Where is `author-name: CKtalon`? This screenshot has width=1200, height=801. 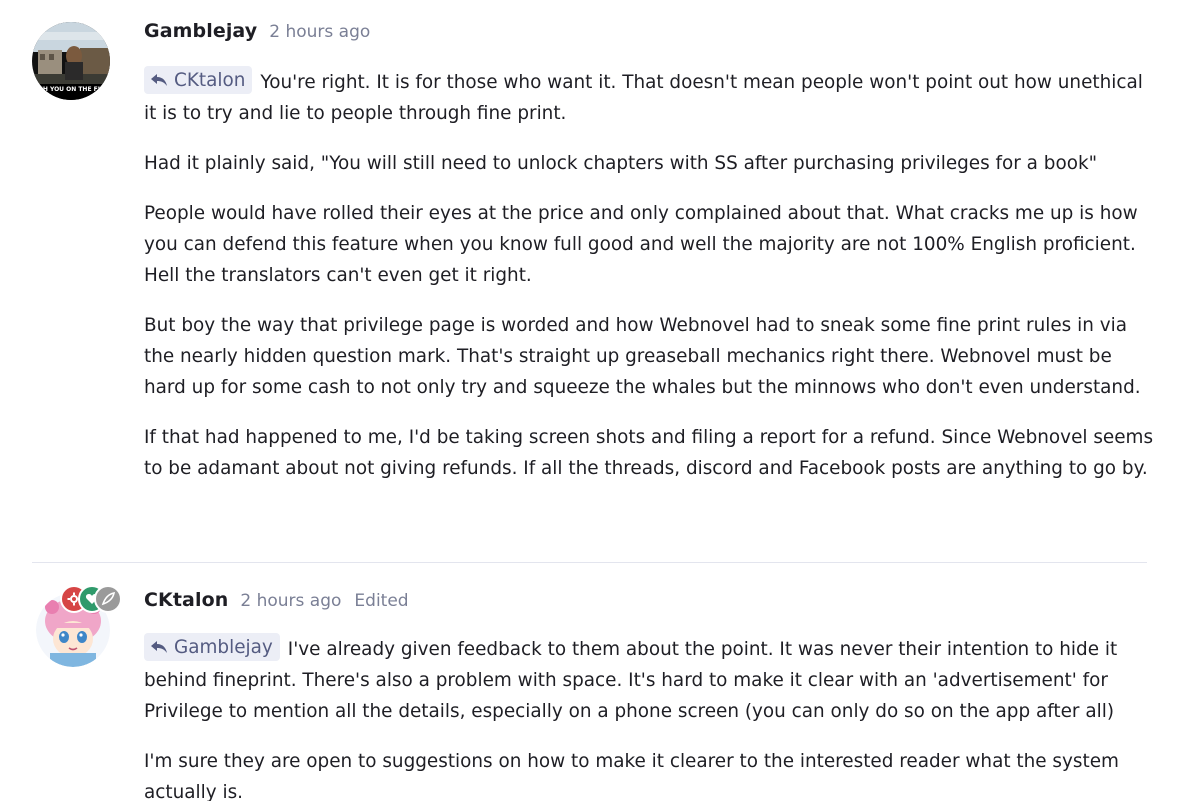 author-name: CKtalon is located at coordinates (186, 600).